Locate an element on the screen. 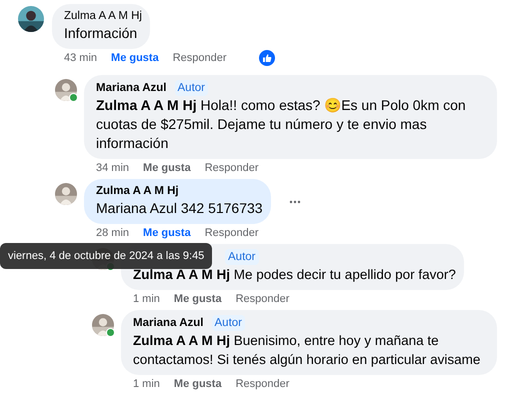 Image resolution: width=513 pixels, height=404 pixels. comment-text: Información is located at coordinates (101, 33).